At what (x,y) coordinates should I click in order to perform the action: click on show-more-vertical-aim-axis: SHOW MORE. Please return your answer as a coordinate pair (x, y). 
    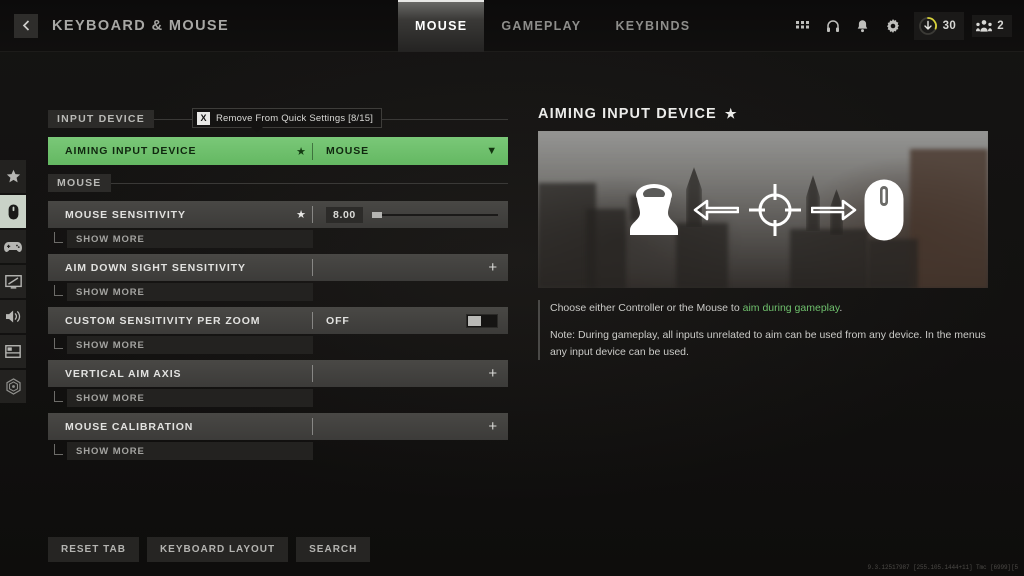
    Looking at the image, I should click on (278, 398).